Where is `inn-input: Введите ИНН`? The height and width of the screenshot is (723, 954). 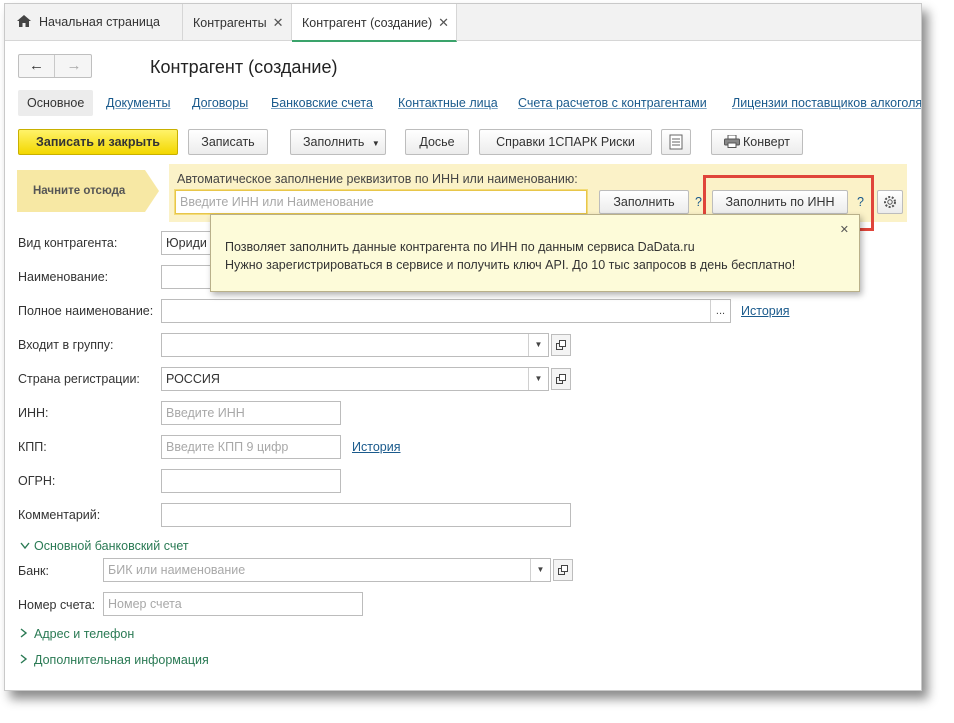
inn-input: Введите ИНН is located at coordinates (251, 413).